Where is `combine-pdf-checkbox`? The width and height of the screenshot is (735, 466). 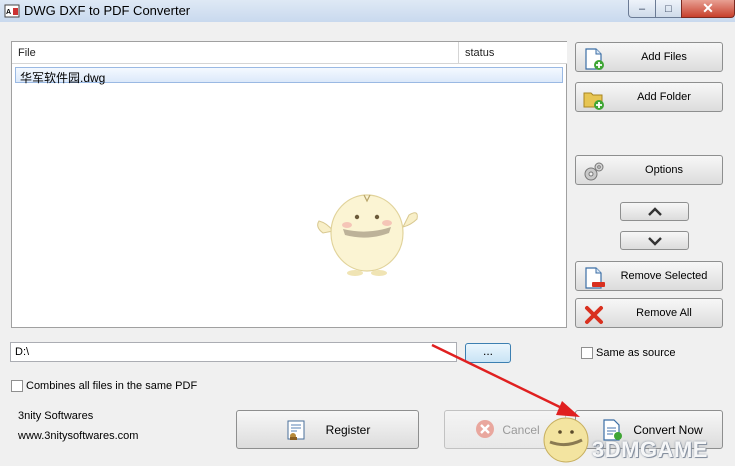
combine-pdf-checkbox is located at coordinates (17, 386).